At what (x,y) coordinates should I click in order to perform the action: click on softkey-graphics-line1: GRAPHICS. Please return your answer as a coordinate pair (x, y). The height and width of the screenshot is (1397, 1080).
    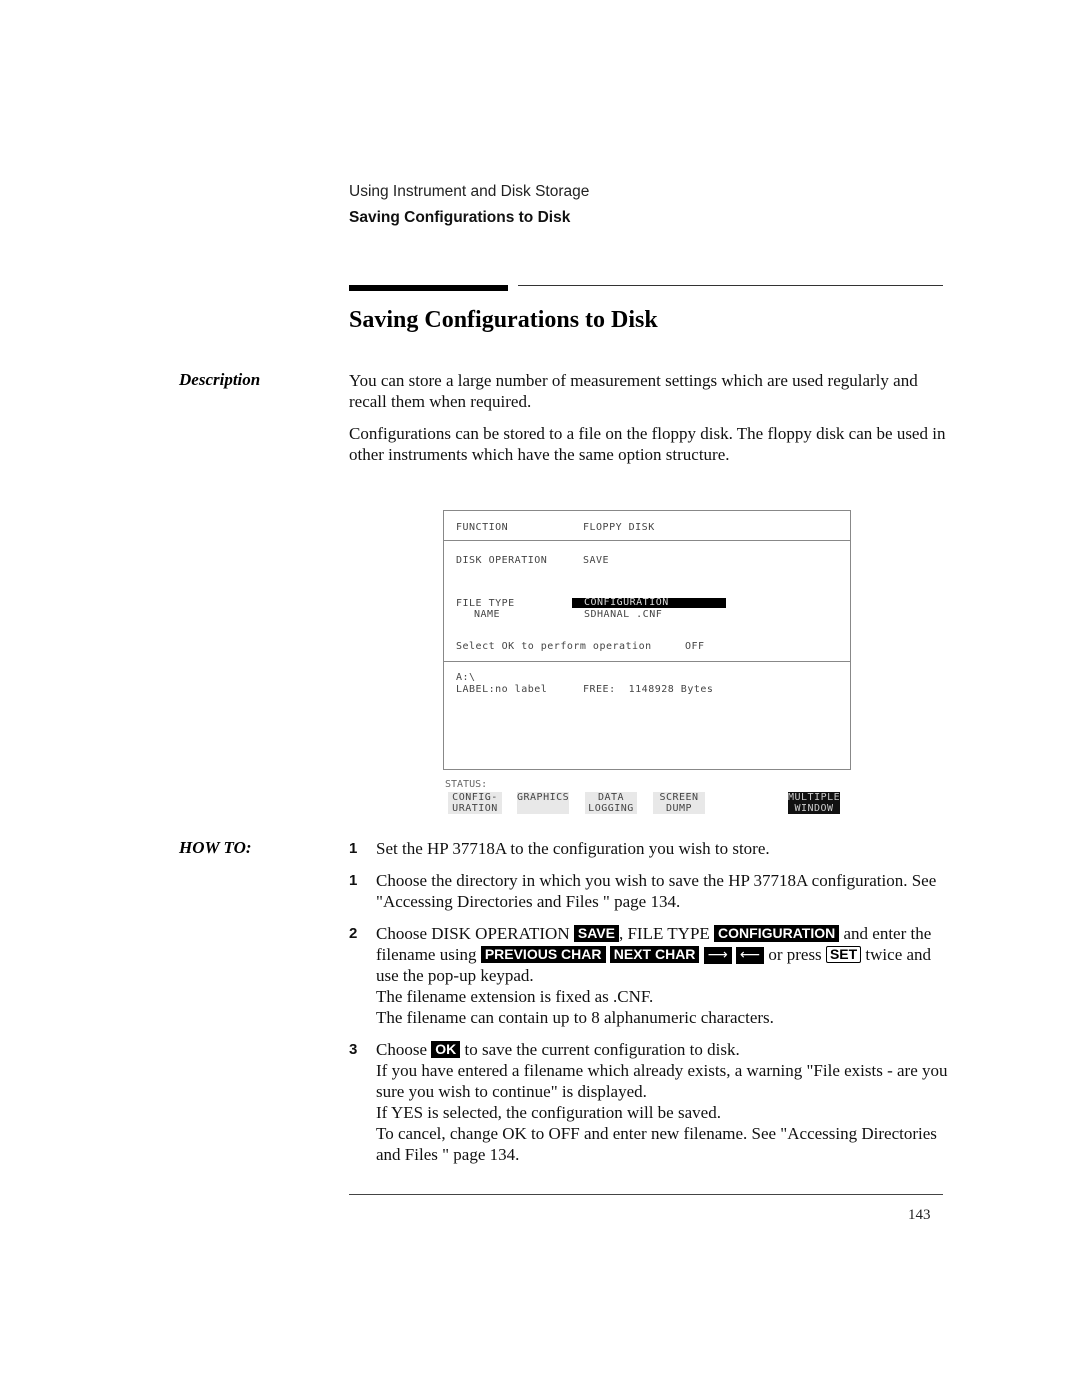
    Looking at the image, I should click on (543, 797).